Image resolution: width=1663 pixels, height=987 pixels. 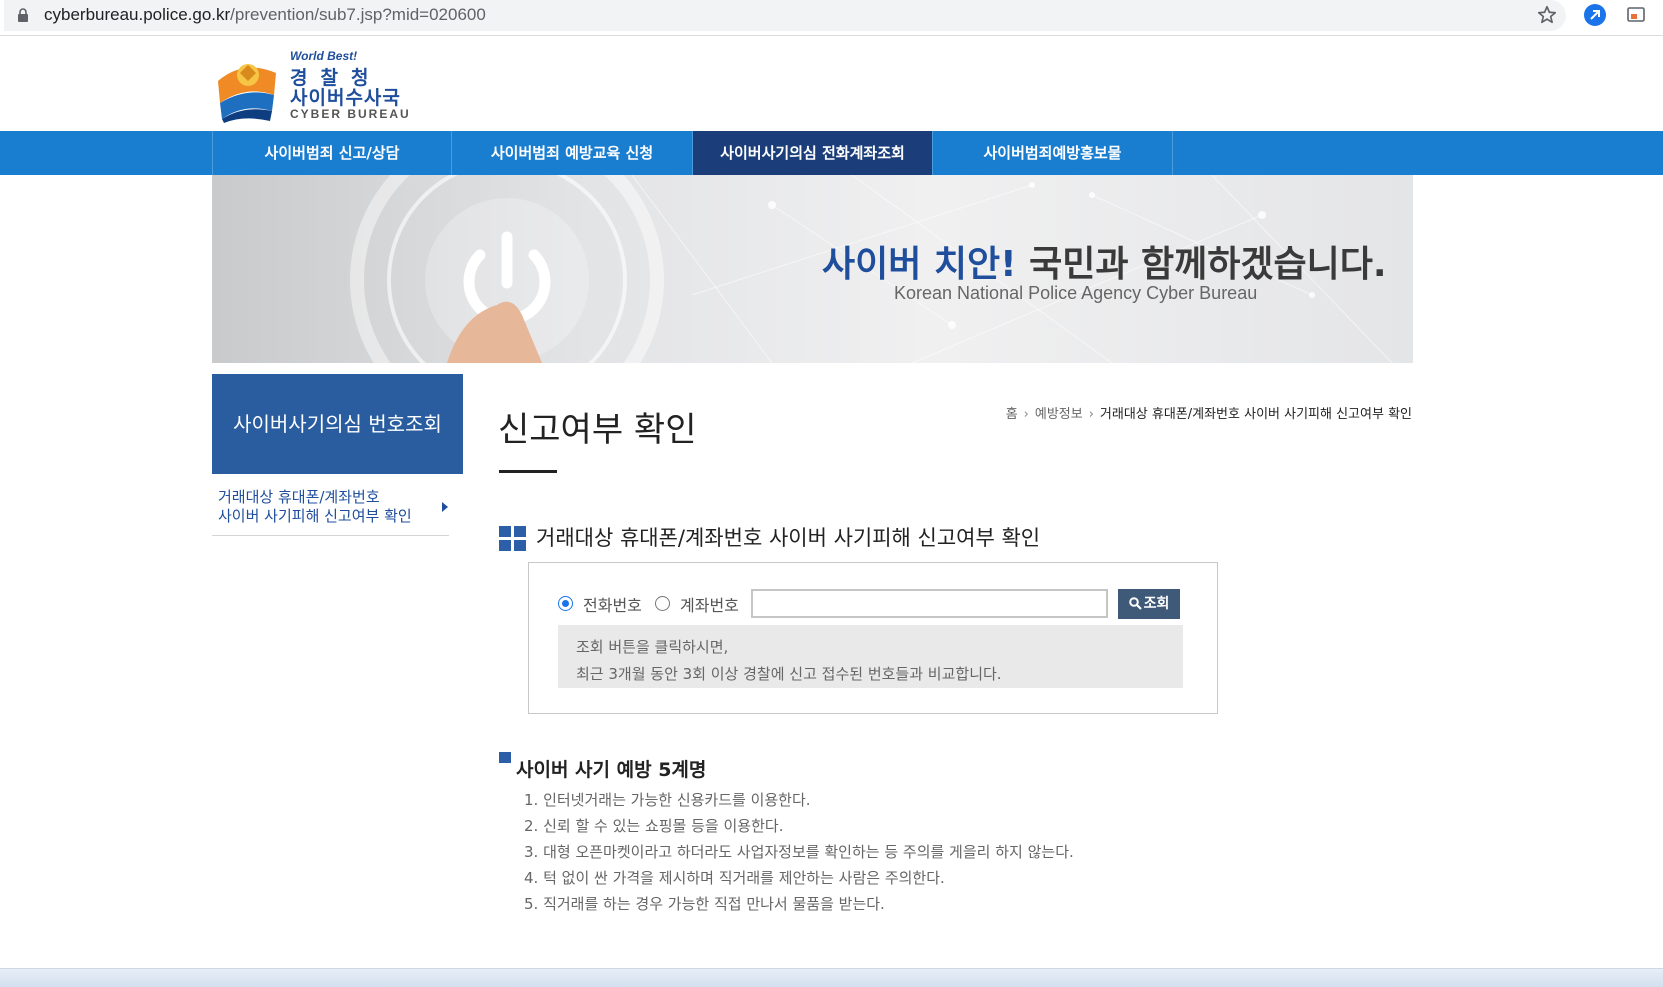 I want to click on notice-line2: 최근 3개월 동안 3회 이상 경찰에 신고 접수된 번호들과 비교합니다., so click(x=789, y=674).